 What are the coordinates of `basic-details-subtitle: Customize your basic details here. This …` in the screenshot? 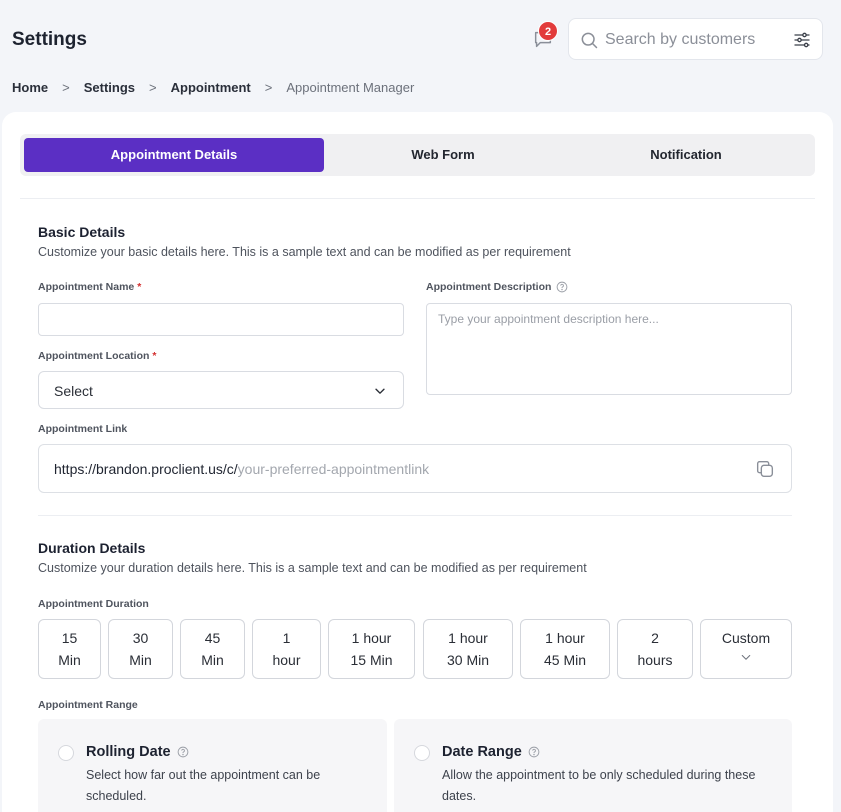 It's located at (304, 252).